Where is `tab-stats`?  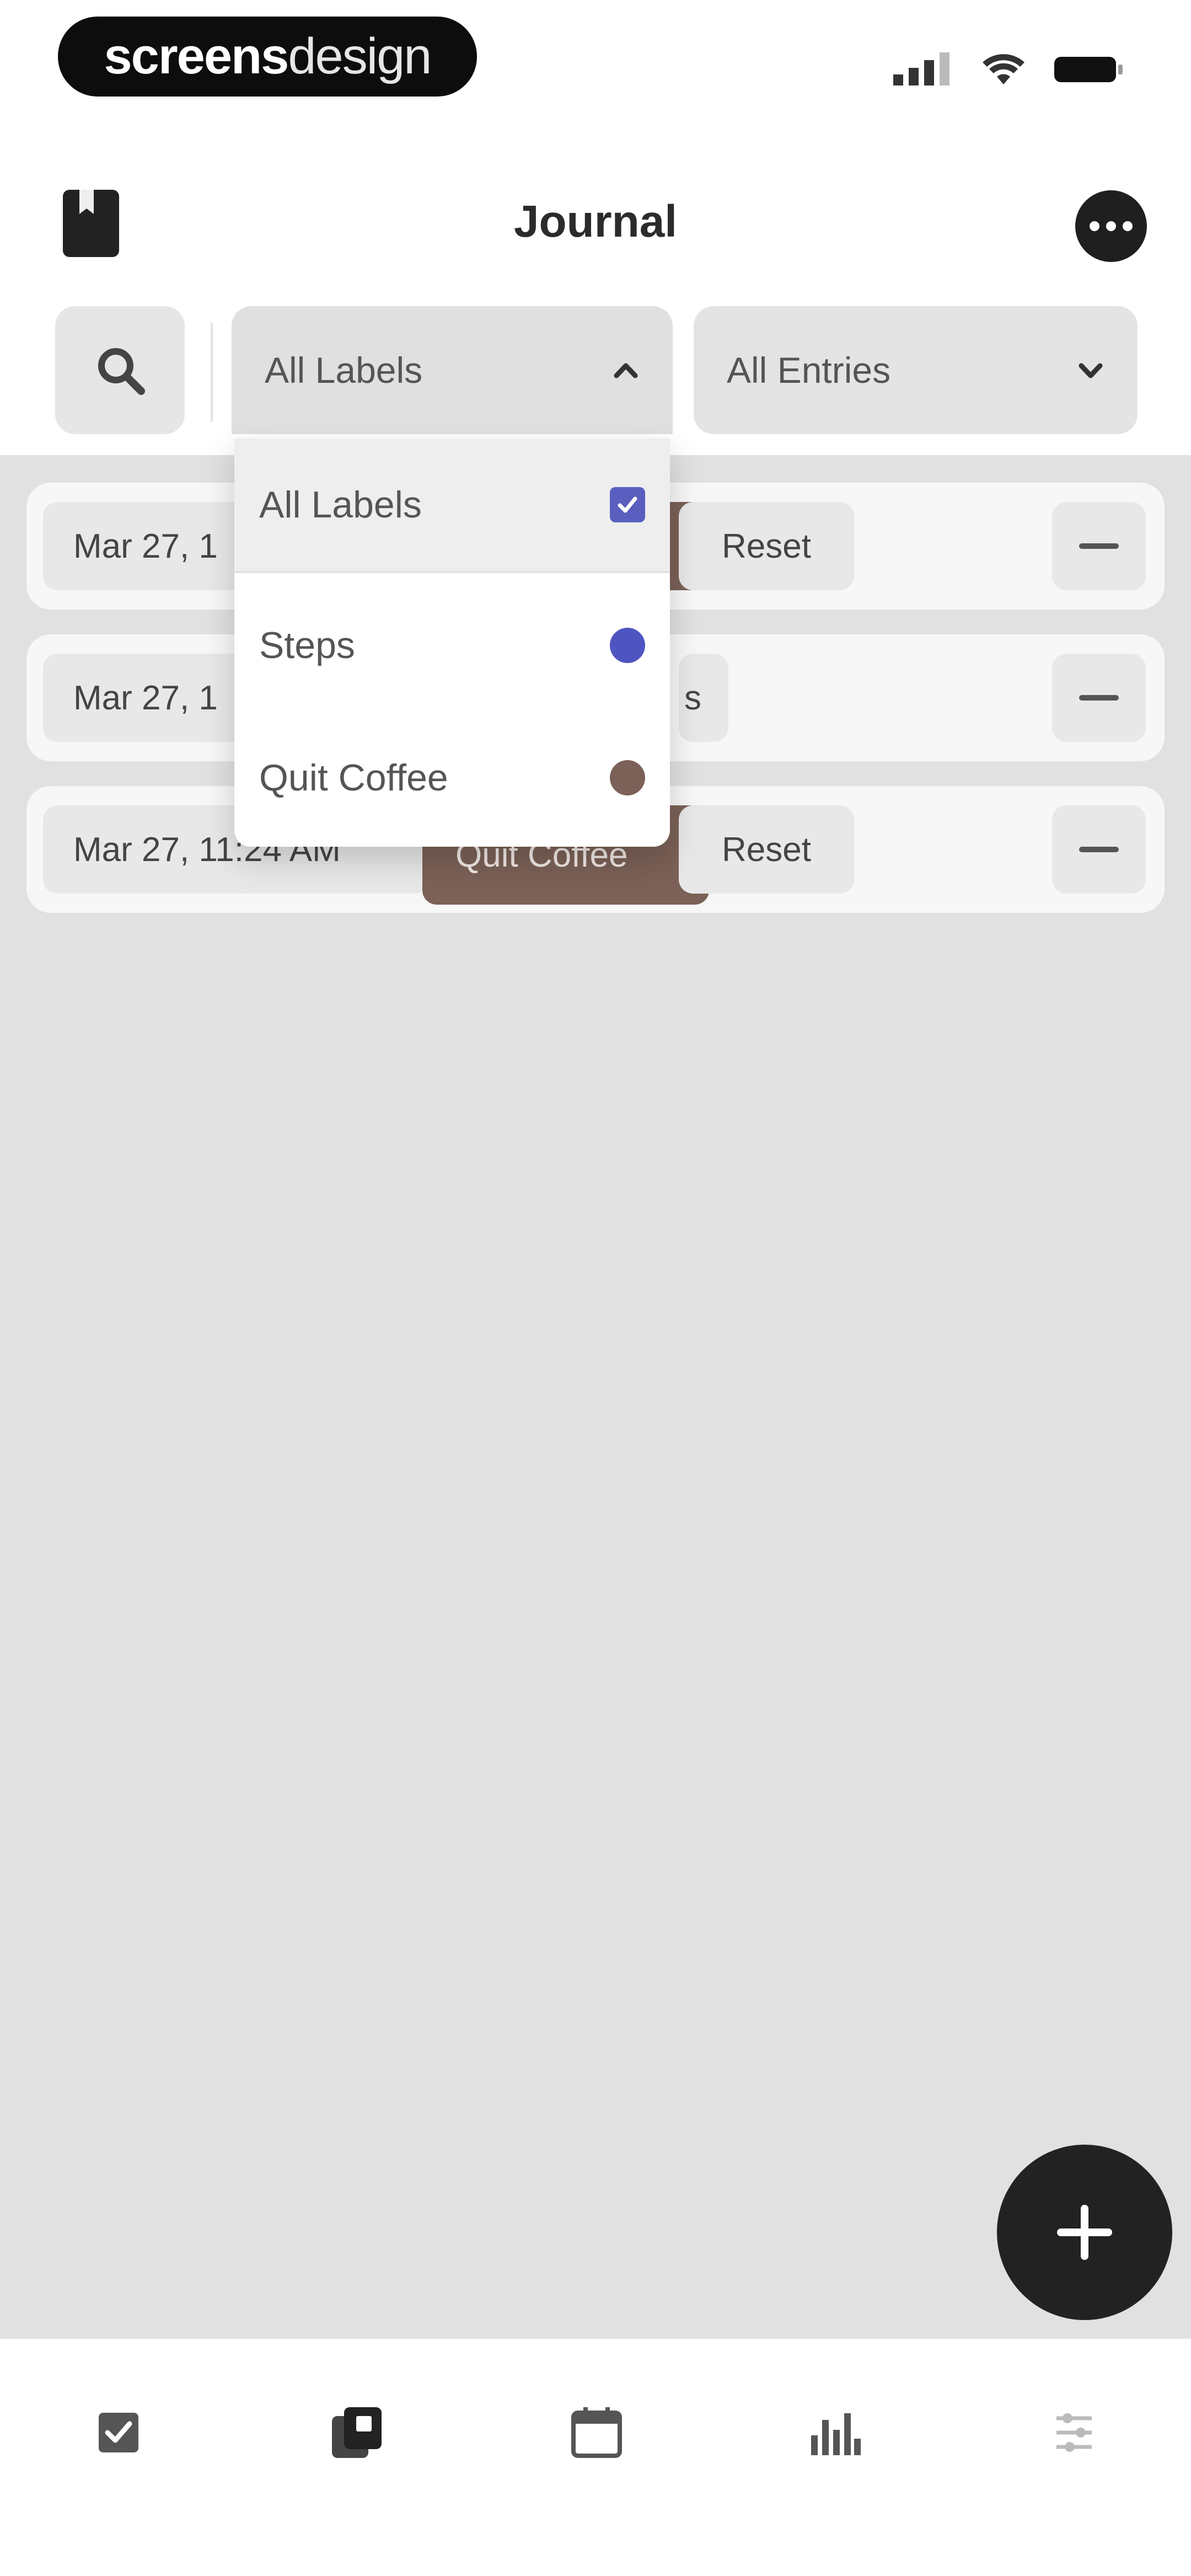 tab-stats is located at coordinates (836, 2432).